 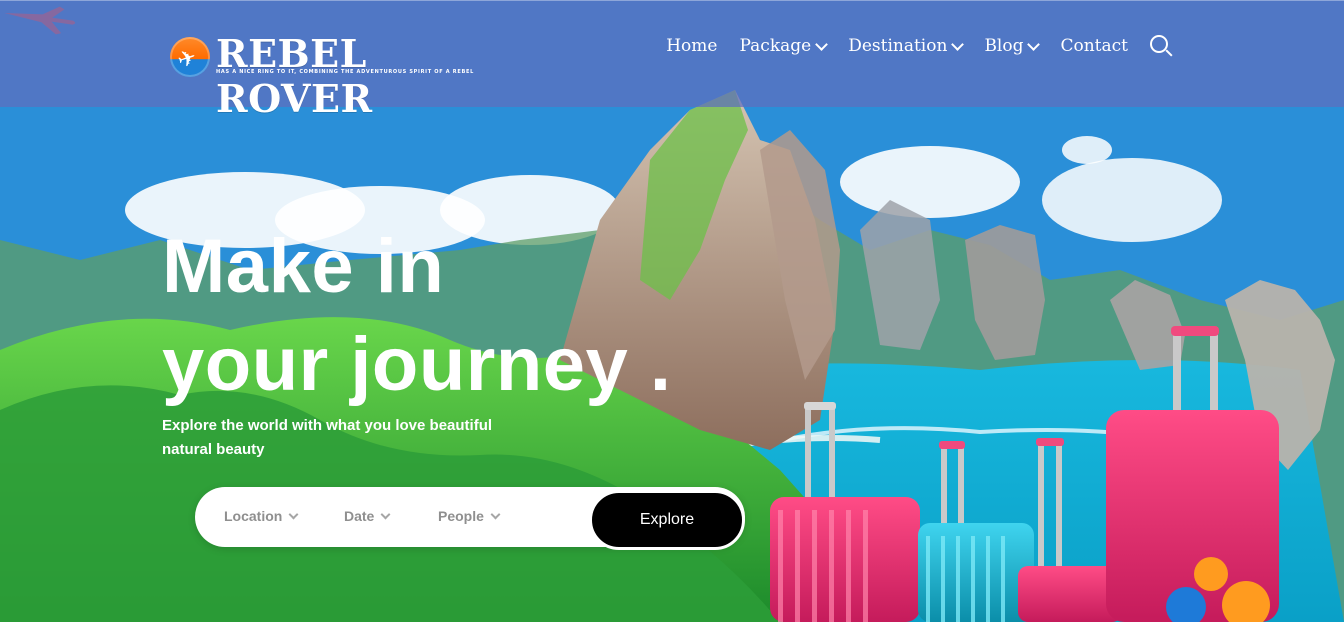 I want to click on plane-logo-icon: ✈, so click(x=190, y=57).